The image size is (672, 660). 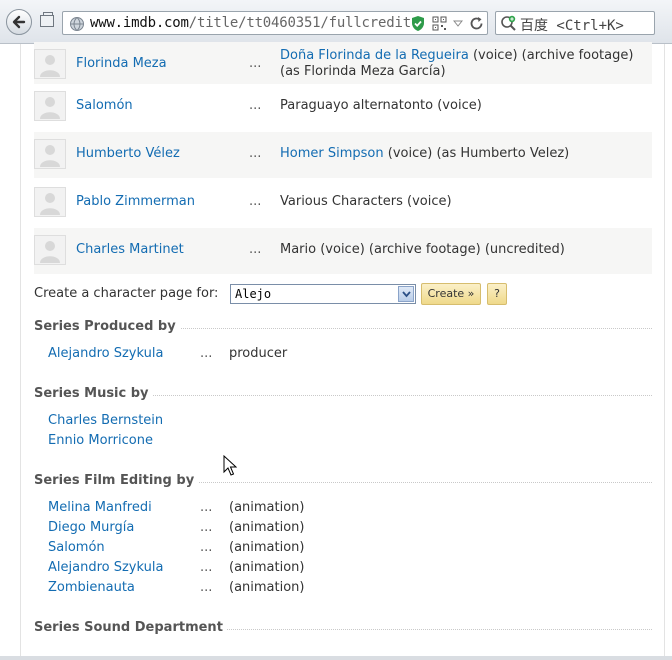 What do you see at coordinates (343, 393) in the screenshot?
I see `section-heading-music: Series Music by` at bounding box center [343, 393].